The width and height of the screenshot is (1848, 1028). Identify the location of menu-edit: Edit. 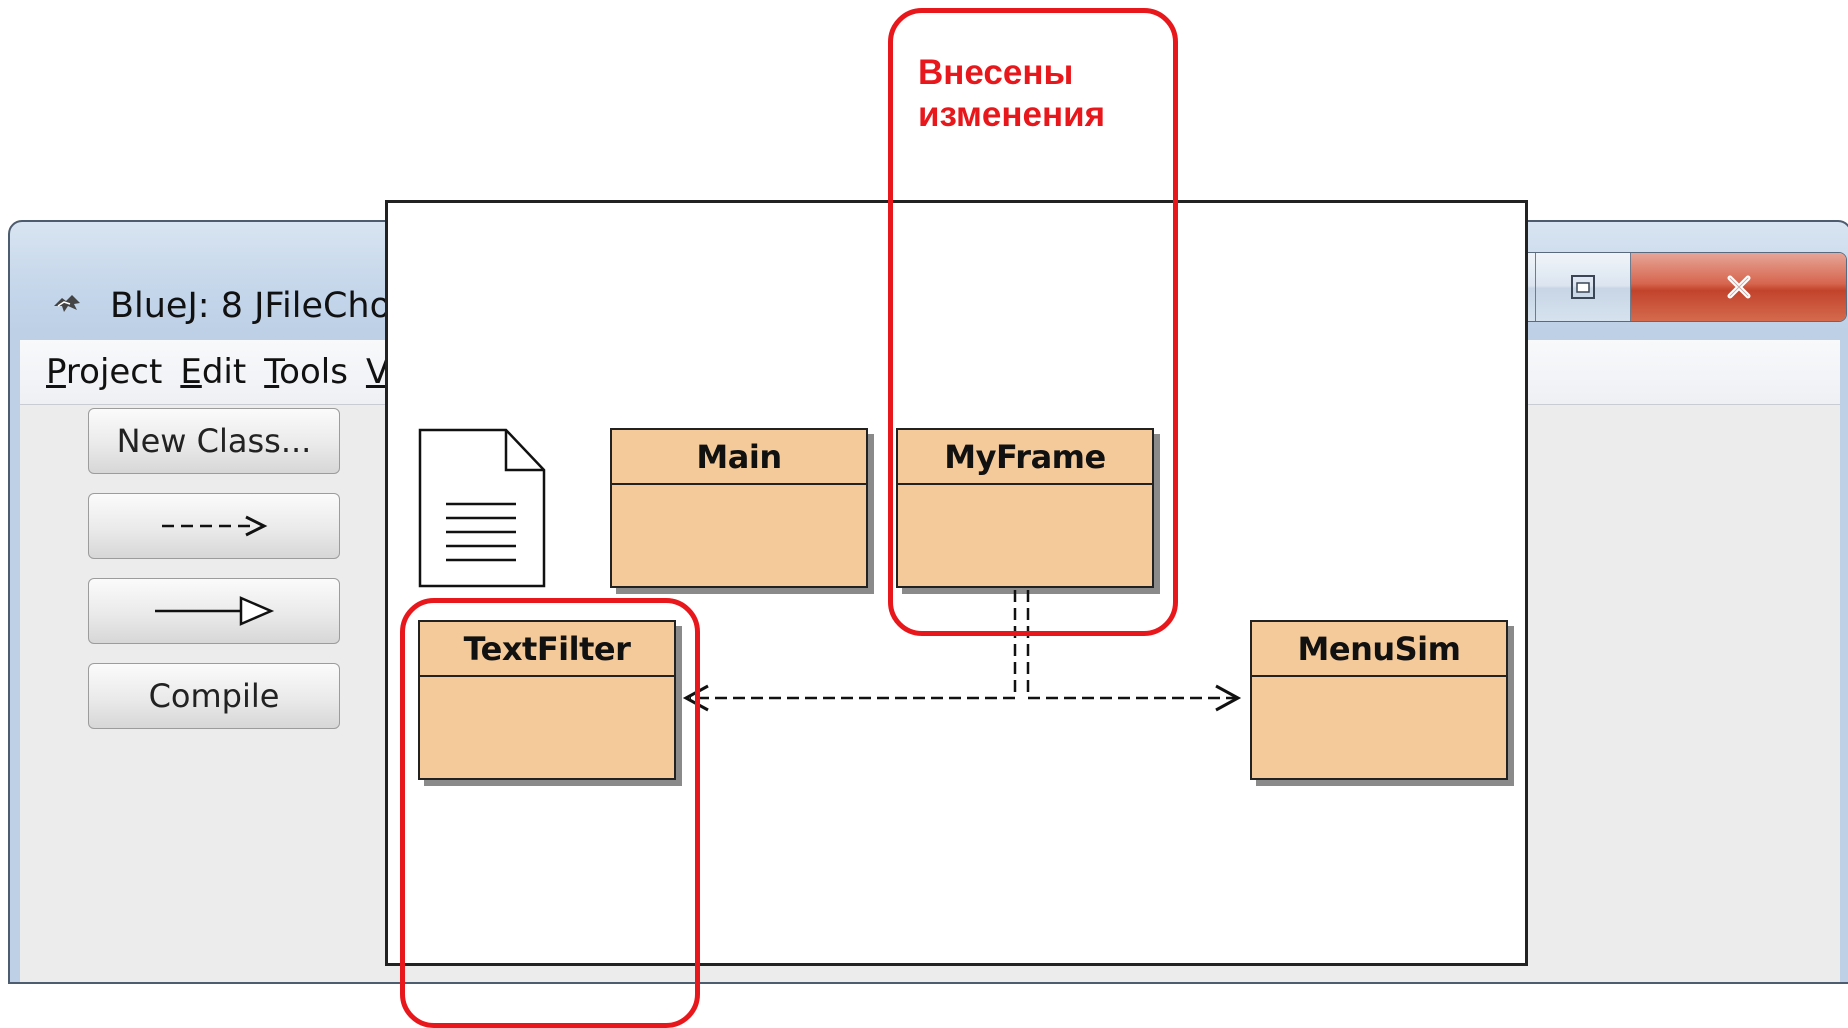
(213, 372).